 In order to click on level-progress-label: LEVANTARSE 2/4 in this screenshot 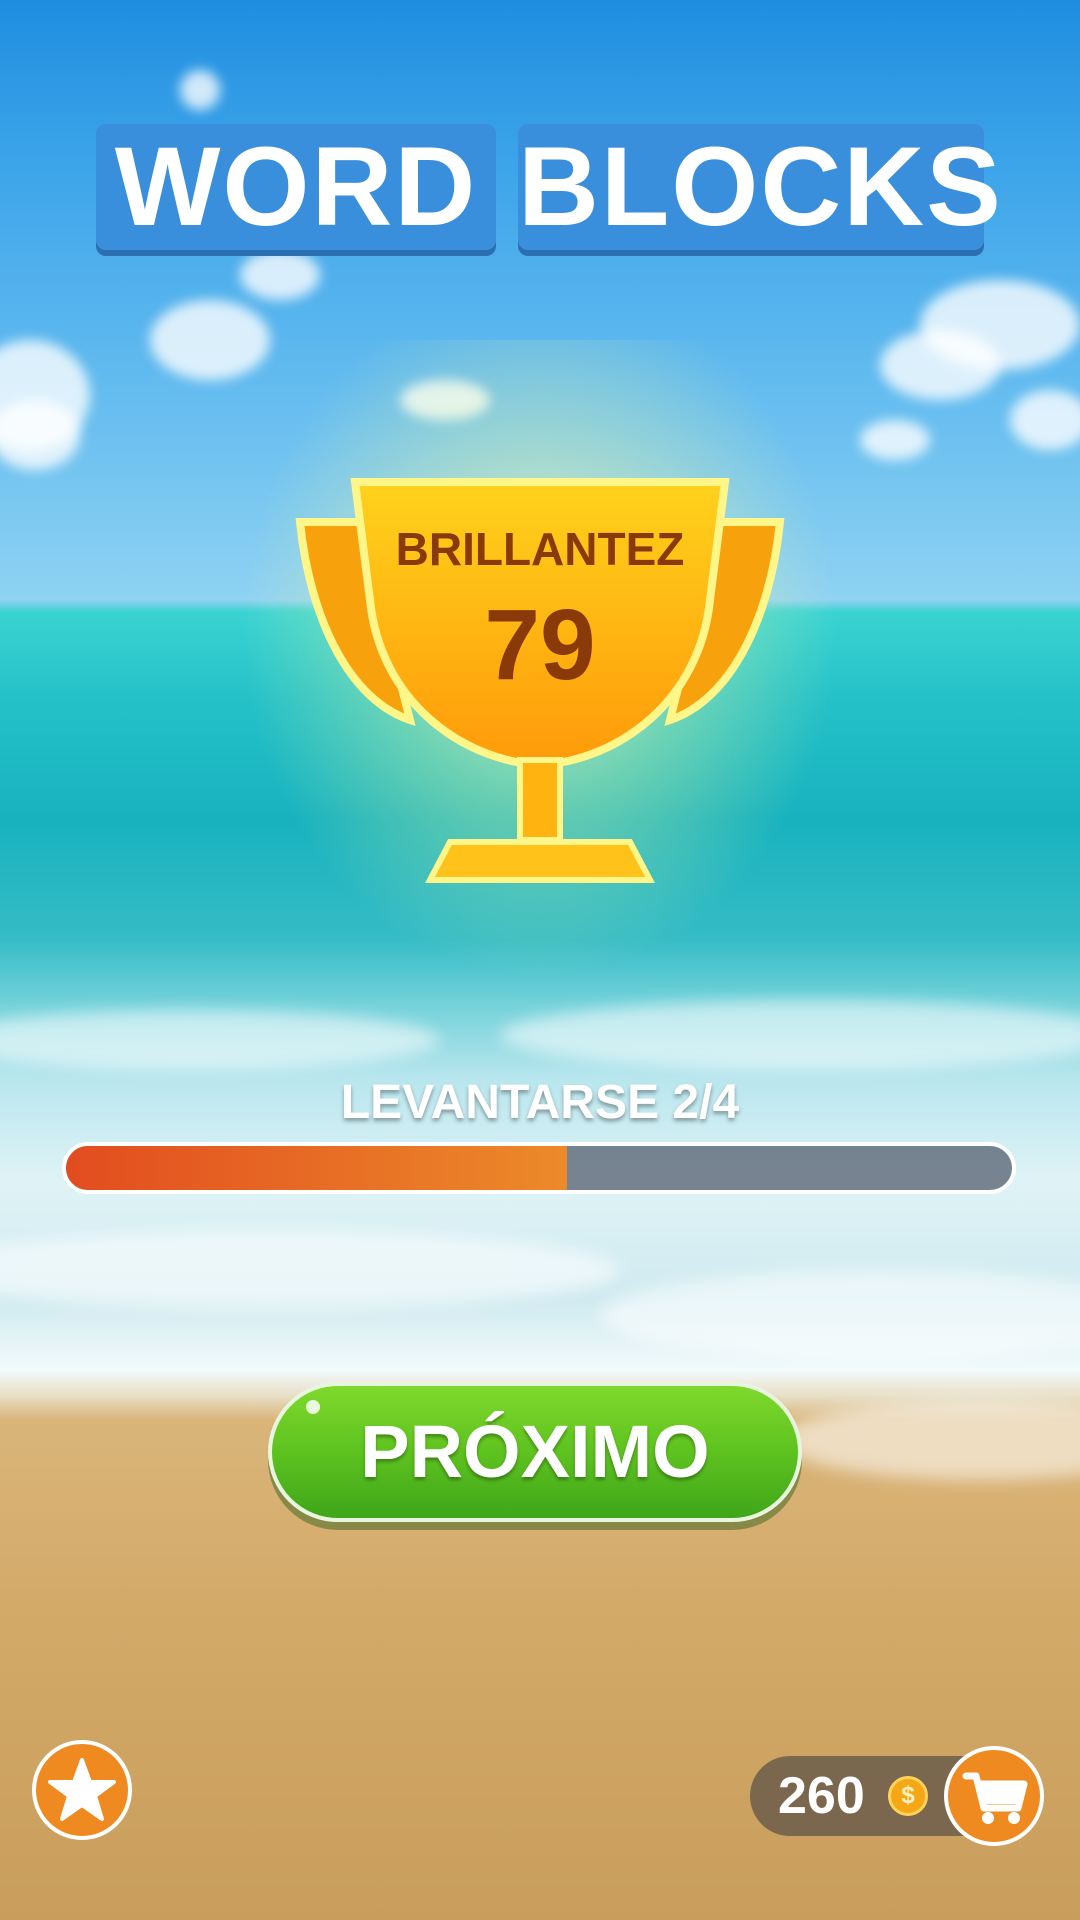, I will do `click(540, 1102)`.